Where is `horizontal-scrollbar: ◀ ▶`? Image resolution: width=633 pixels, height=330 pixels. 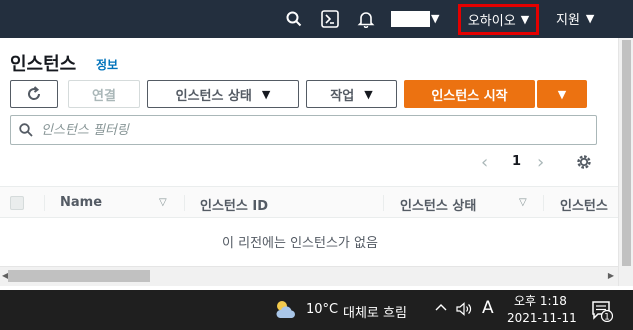 horizontal-scrollbar: ◀ ▶ is located at coordinates (309, 276).